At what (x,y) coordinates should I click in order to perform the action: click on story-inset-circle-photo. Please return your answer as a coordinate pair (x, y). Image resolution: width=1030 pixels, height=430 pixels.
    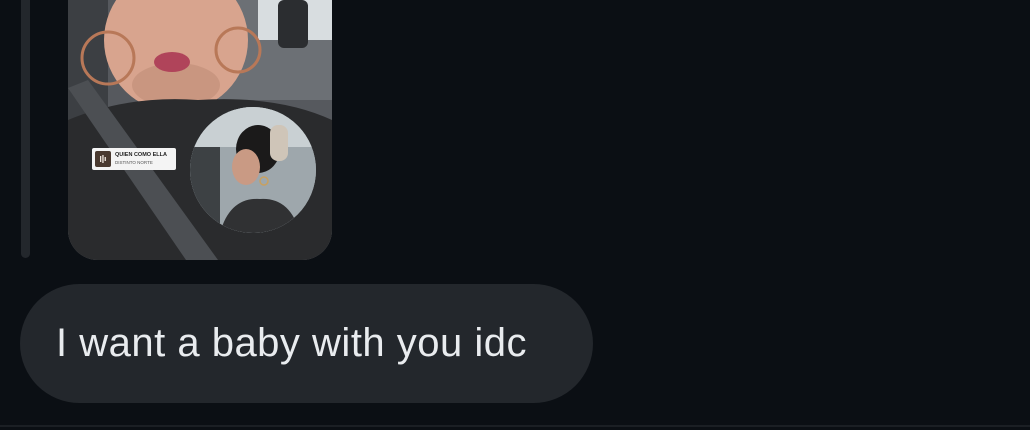
    Looking at the image, I should click on (253, 170).